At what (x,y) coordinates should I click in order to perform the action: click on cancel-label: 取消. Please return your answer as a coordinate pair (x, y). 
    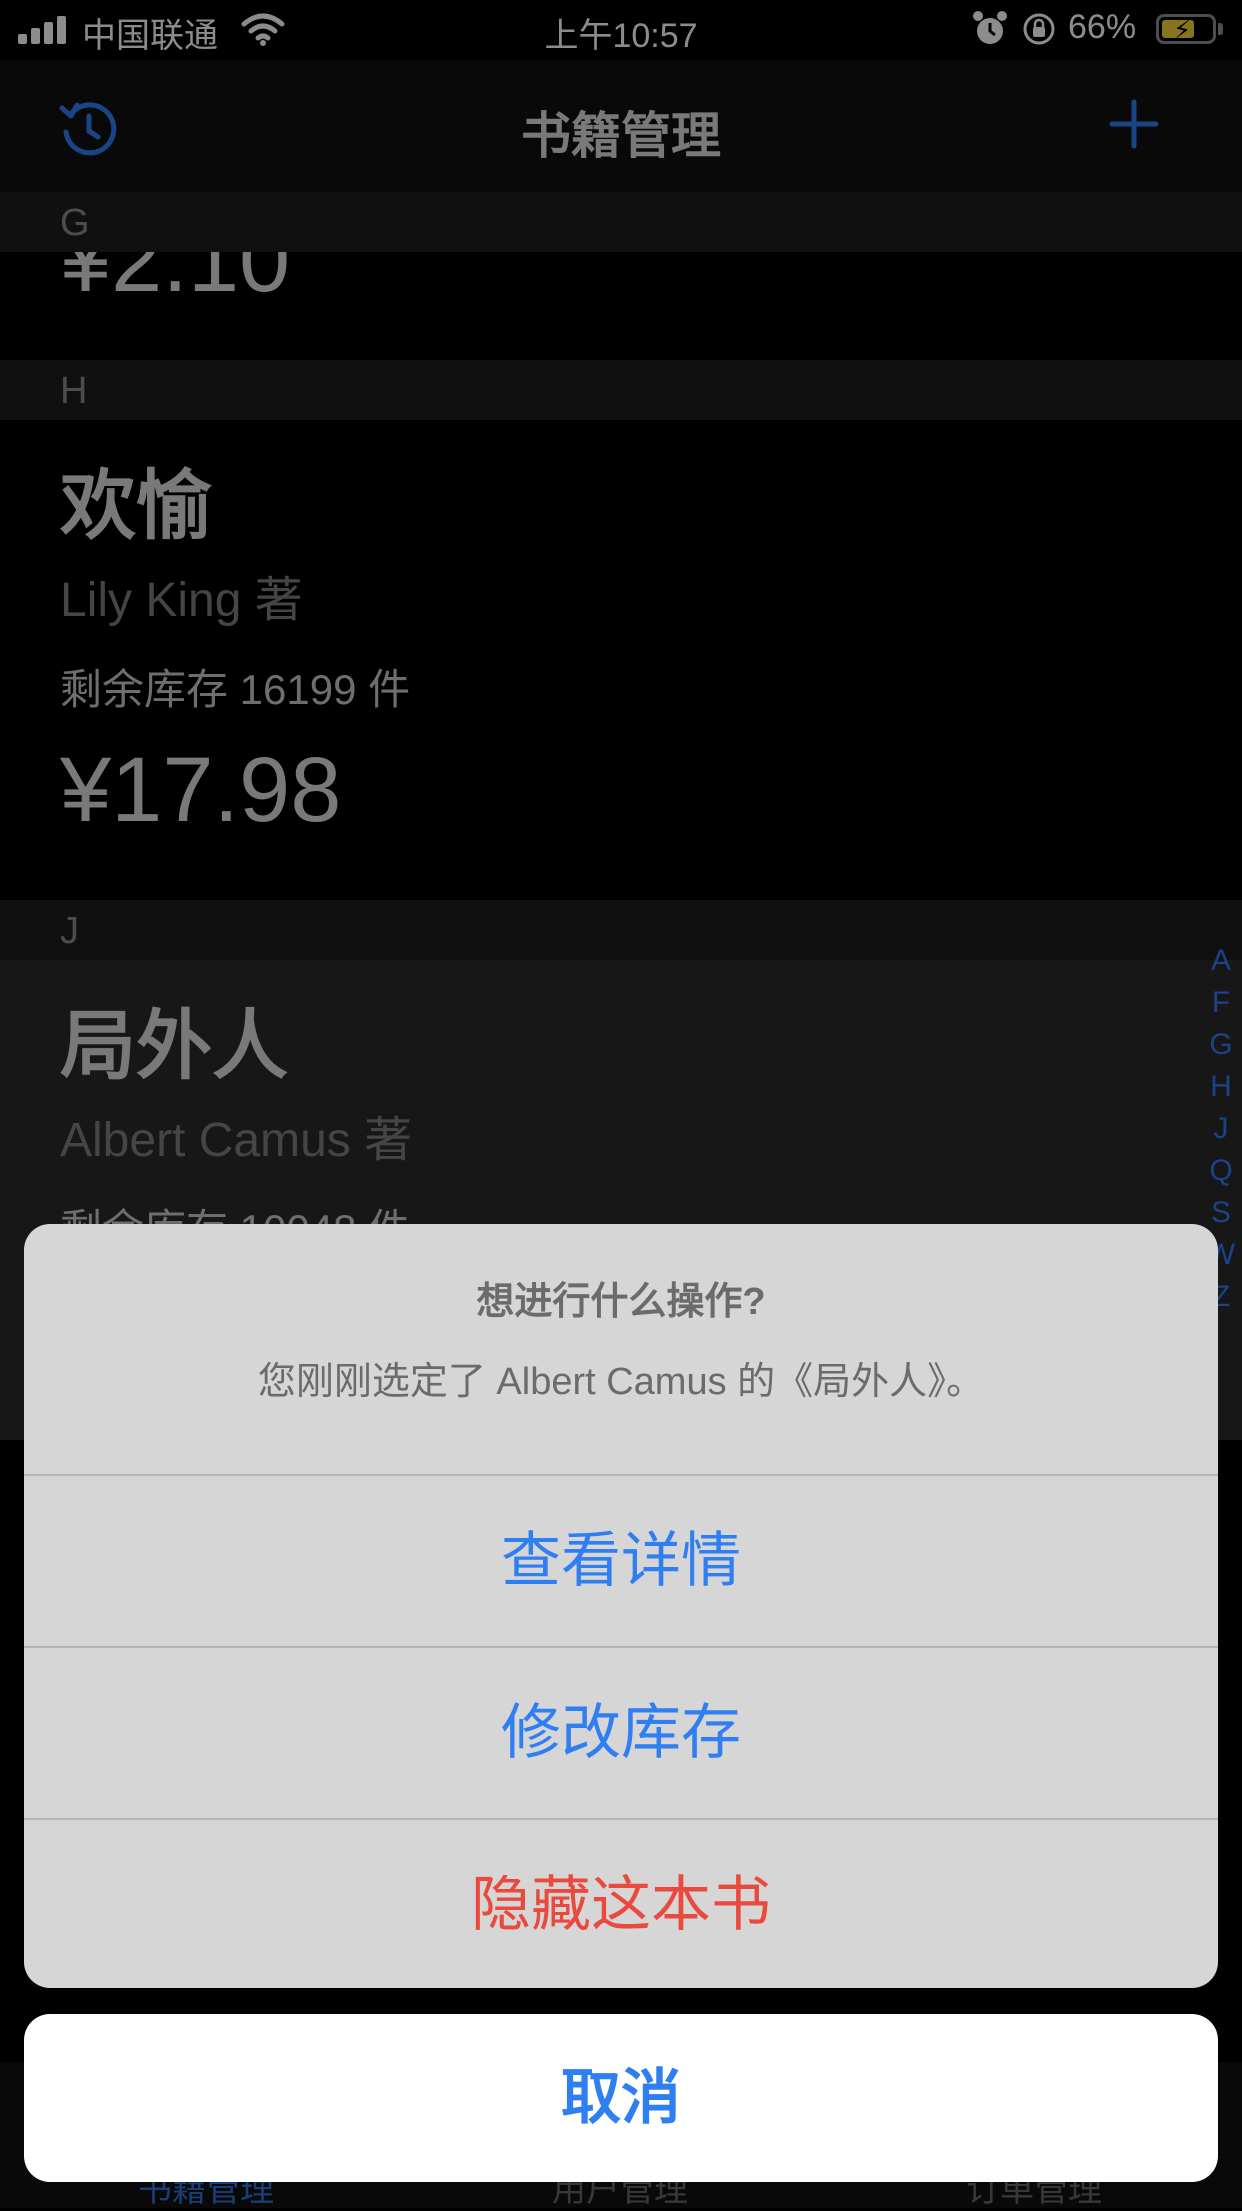
    Looking at the image, I should click on (621, 2097).